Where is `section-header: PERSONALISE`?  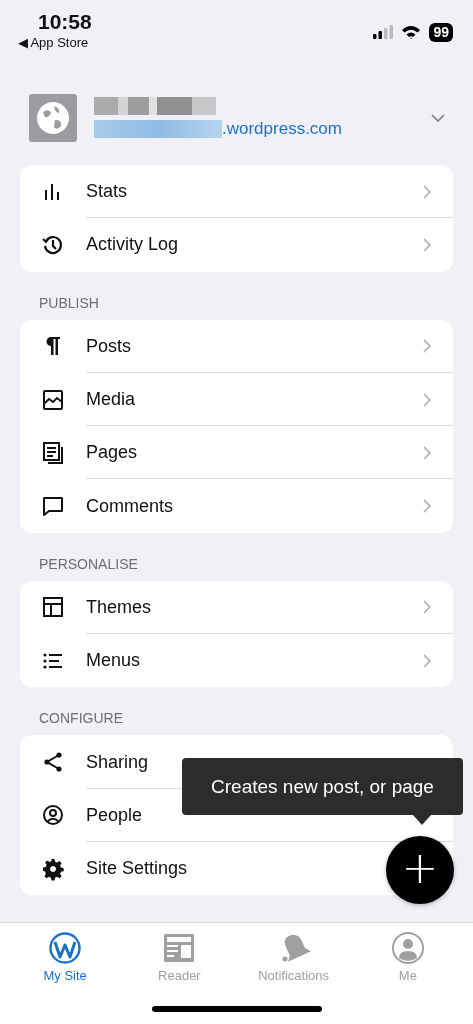 section-header: PERSONALISE is located at coordinates (88, 564).